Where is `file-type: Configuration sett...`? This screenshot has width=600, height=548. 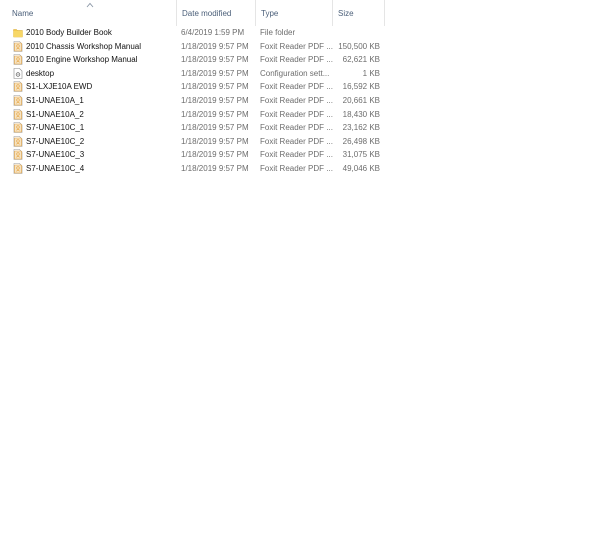 file-type: Configuration sett... is located at coordinates (295, 73).